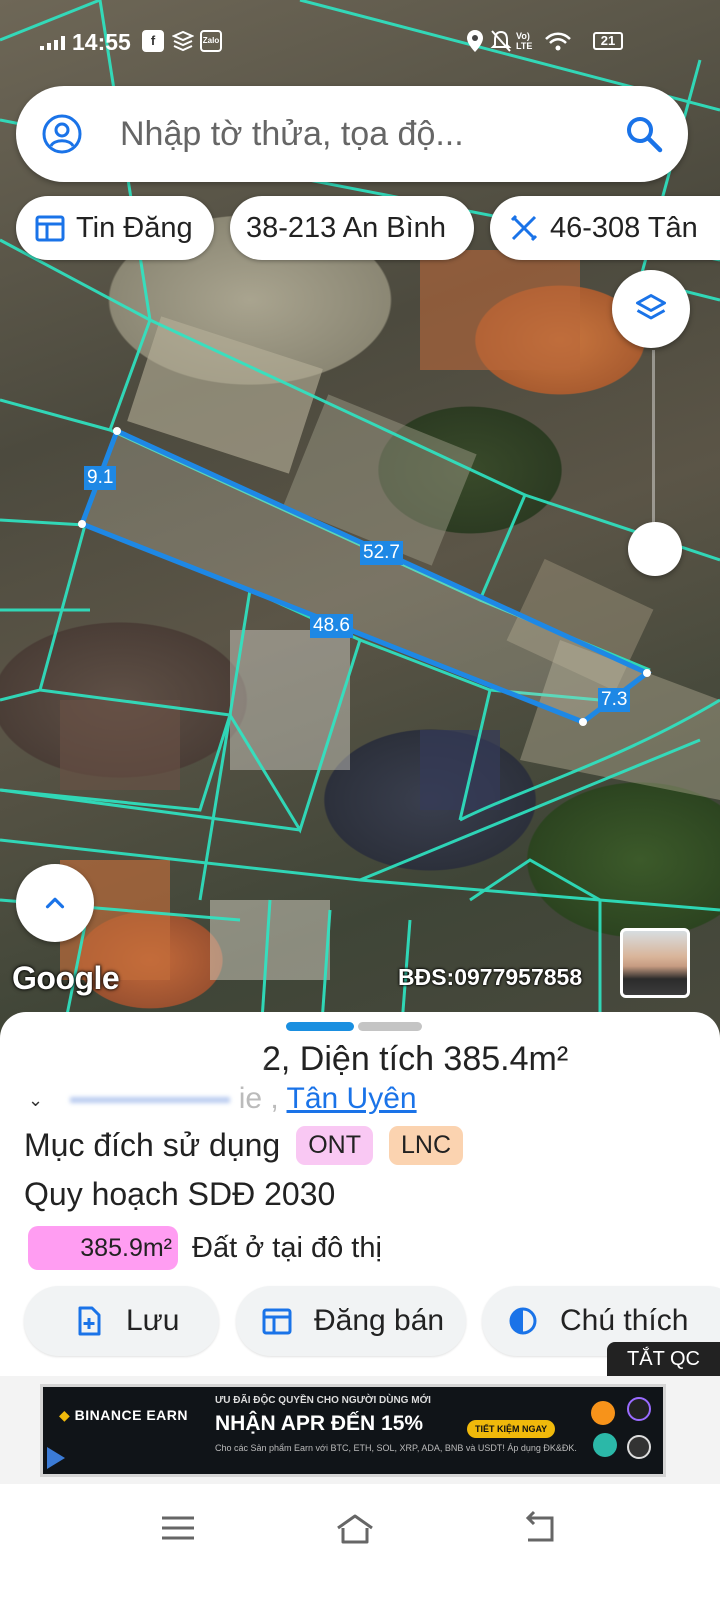 The height and width of the screenshot is (1600, 720). Describe the element at coordinates (490, 977) in the screenshot. I see `agent-contact-text: BĐS:0977957858` at that location.